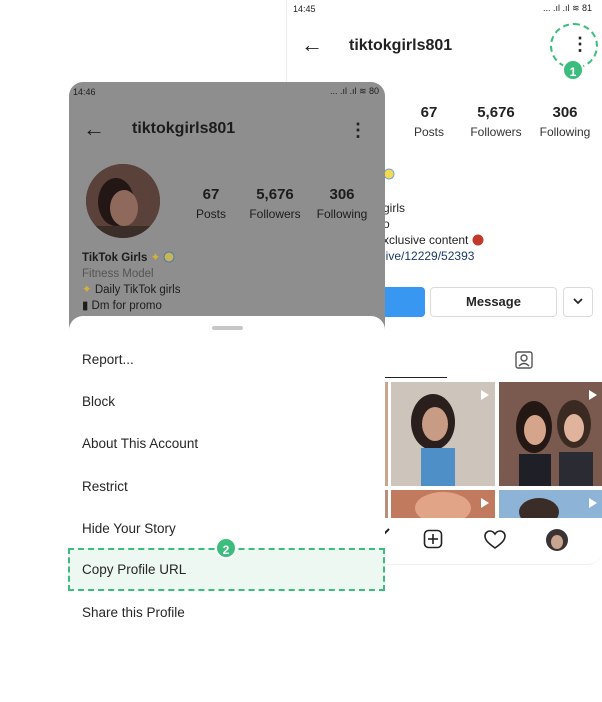  What do you see at coordinates (226, 548) in the screenshot?
I see `step-badge-2: 2` at bounding box center [226, 548].